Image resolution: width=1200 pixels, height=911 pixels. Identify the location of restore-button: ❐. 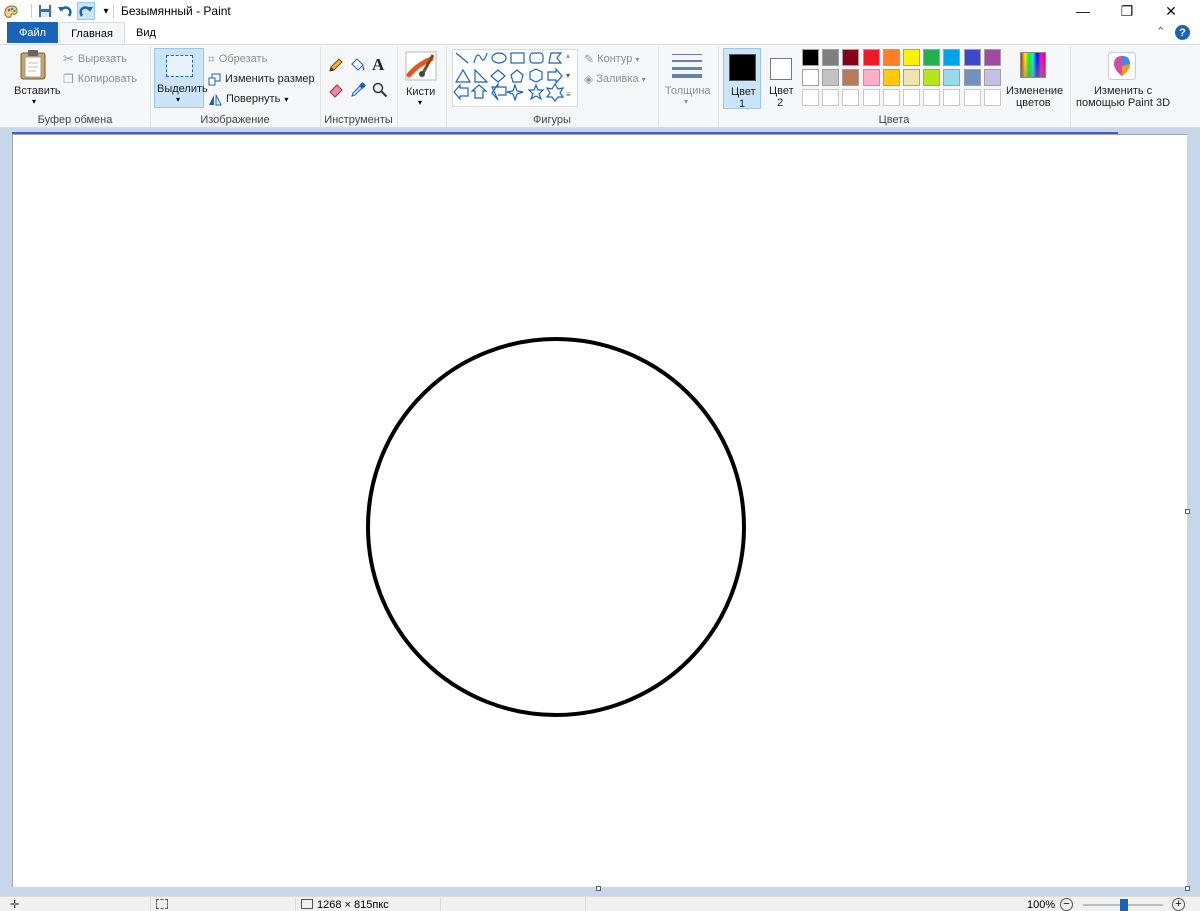
(1127, 11).